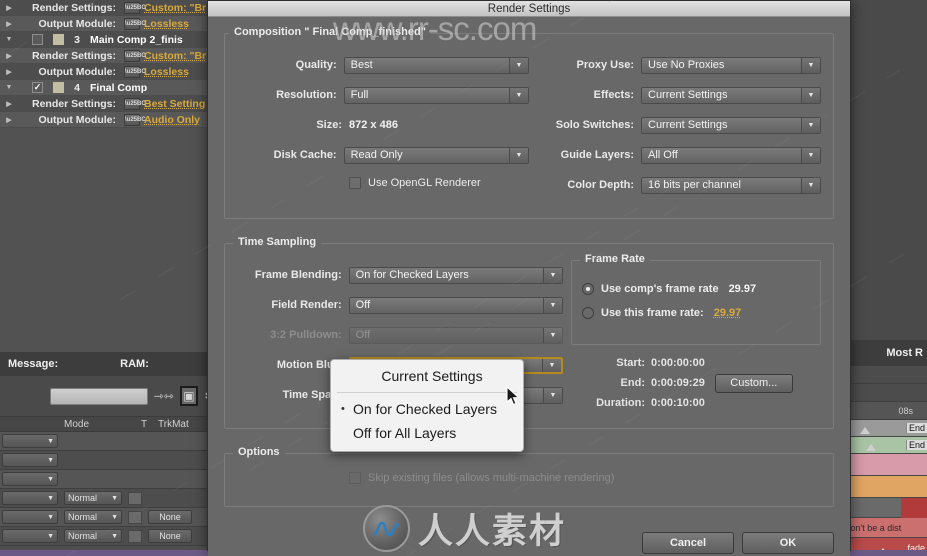 Image resolution: width=927 pixels, height=556 pixels. I want to click on search-input, so click(99, 396).